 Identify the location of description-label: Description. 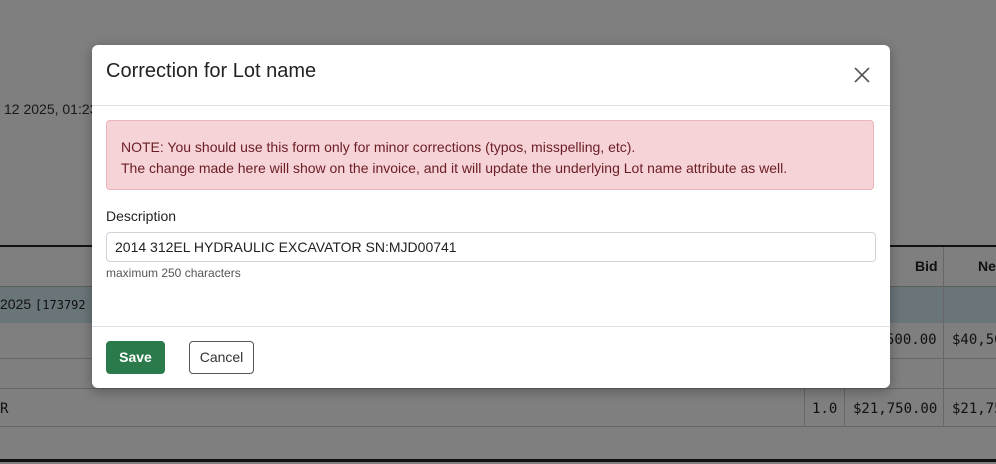
(141, 216).